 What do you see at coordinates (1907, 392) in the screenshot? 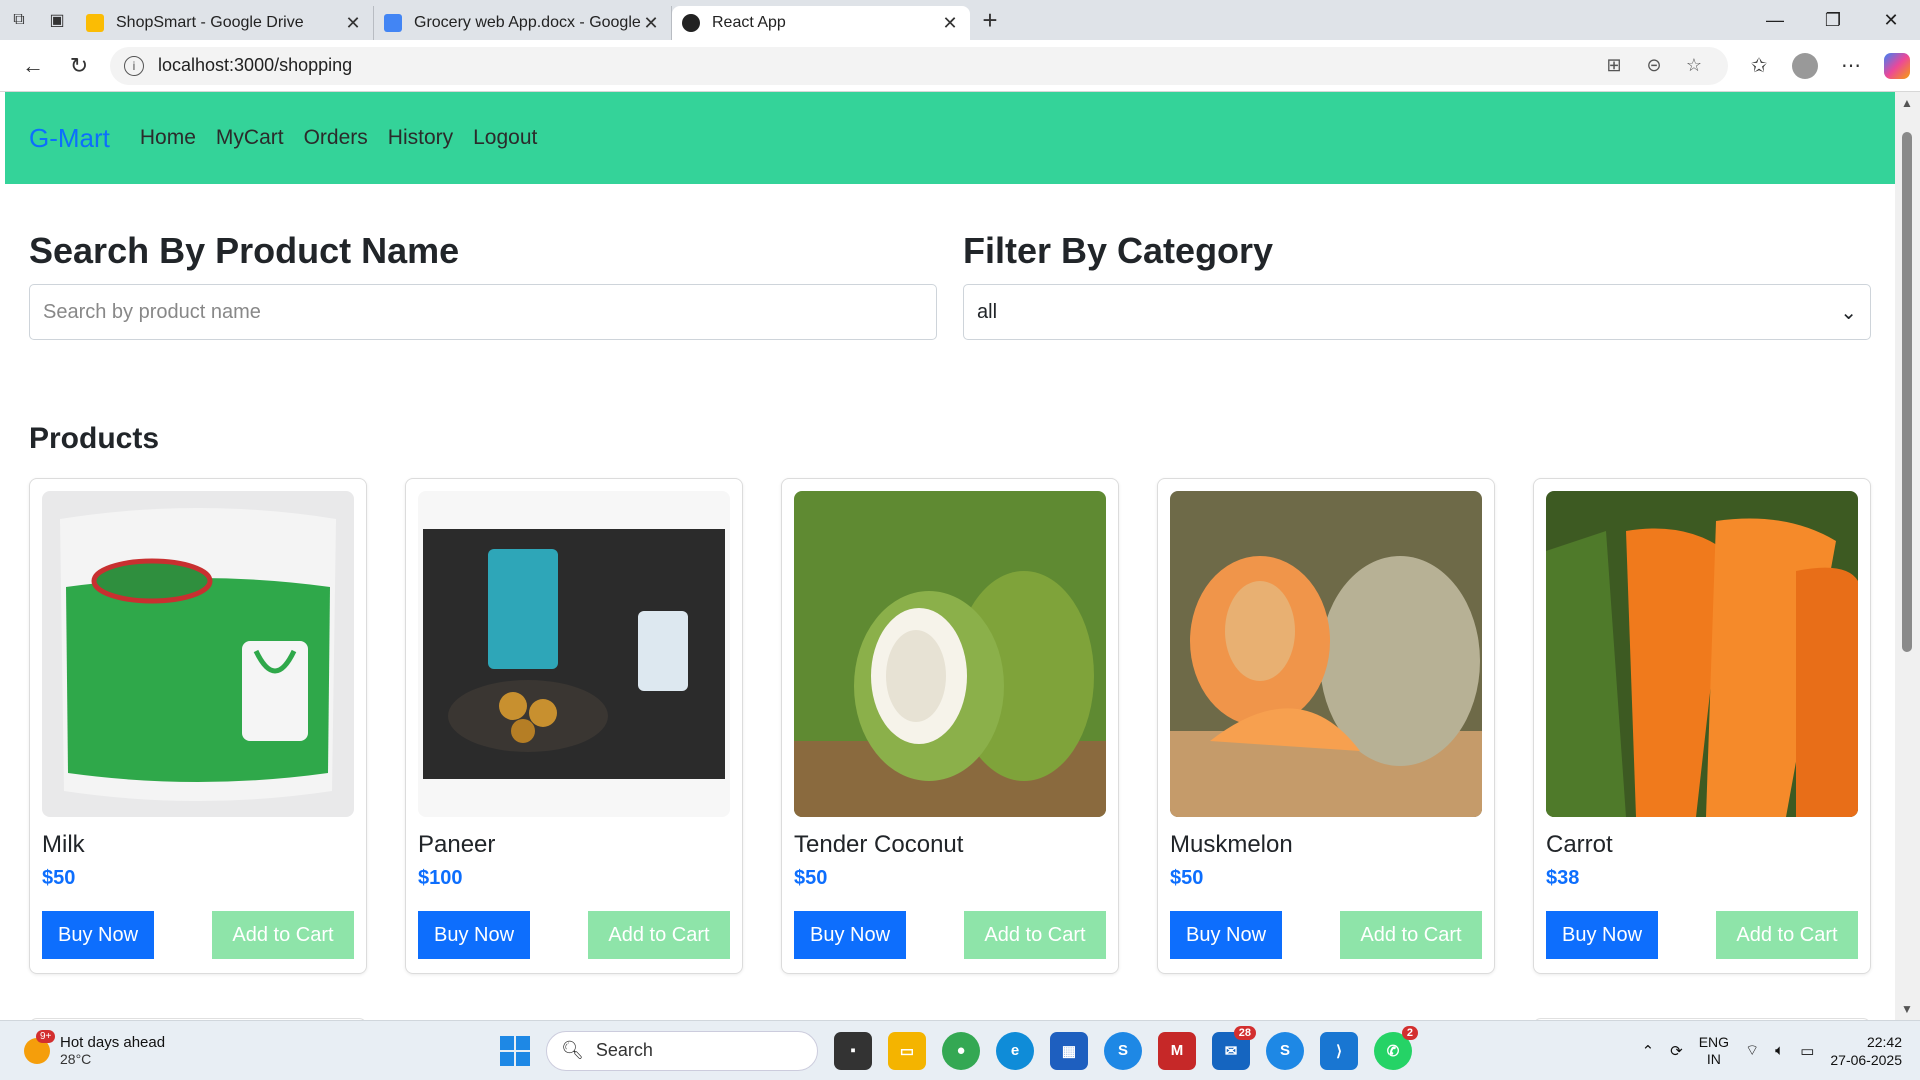
I see `scrollbar-thumb` at bounding box center [1907, 392].